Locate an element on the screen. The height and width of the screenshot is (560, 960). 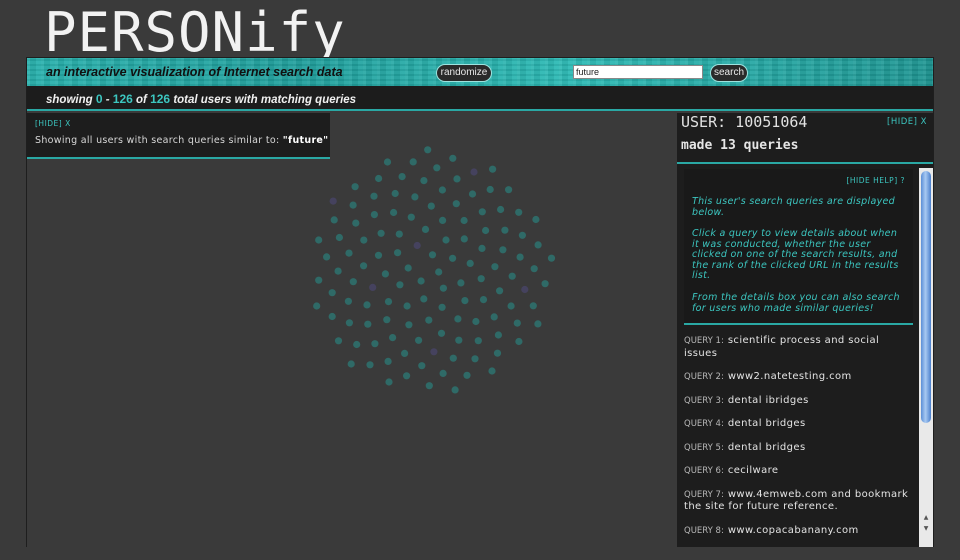
hide-info-button: [HIDE] X is located at coordinates (53, 123).